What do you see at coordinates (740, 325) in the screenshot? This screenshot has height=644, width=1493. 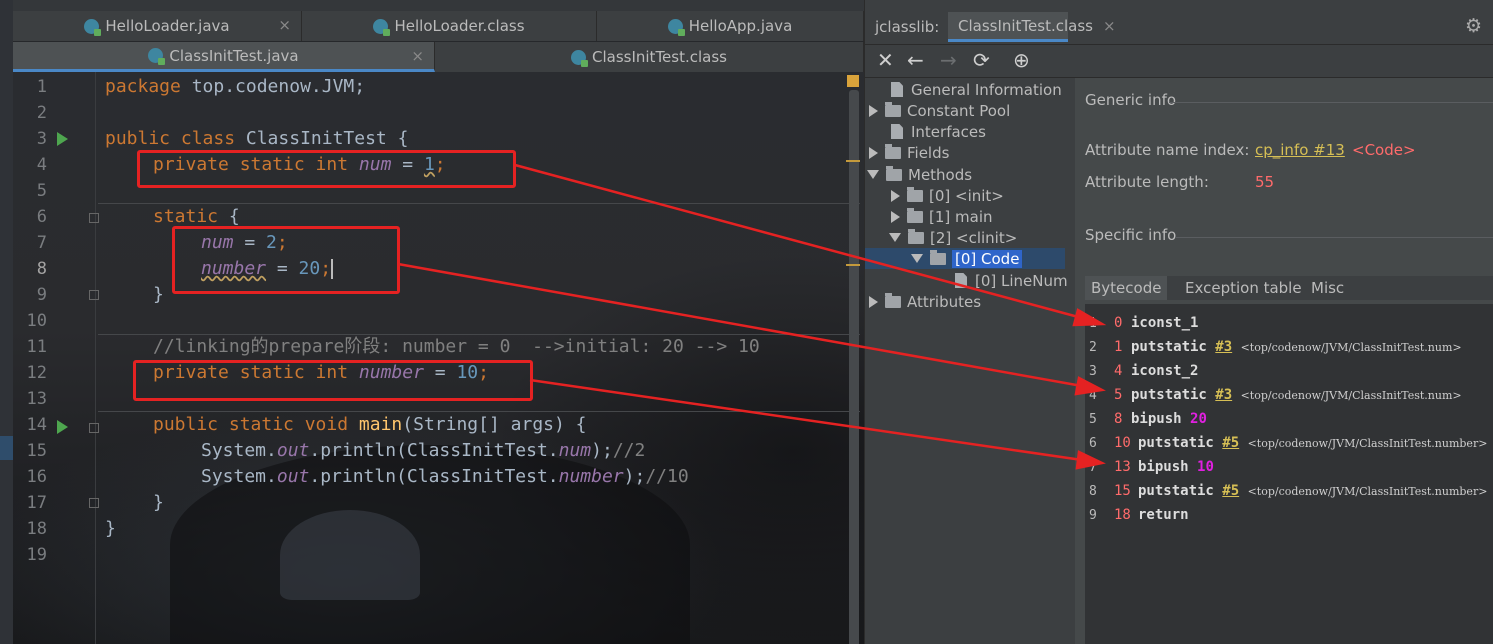 I see `arrow-static-to-putstatic` at bounding box center [740, 325].